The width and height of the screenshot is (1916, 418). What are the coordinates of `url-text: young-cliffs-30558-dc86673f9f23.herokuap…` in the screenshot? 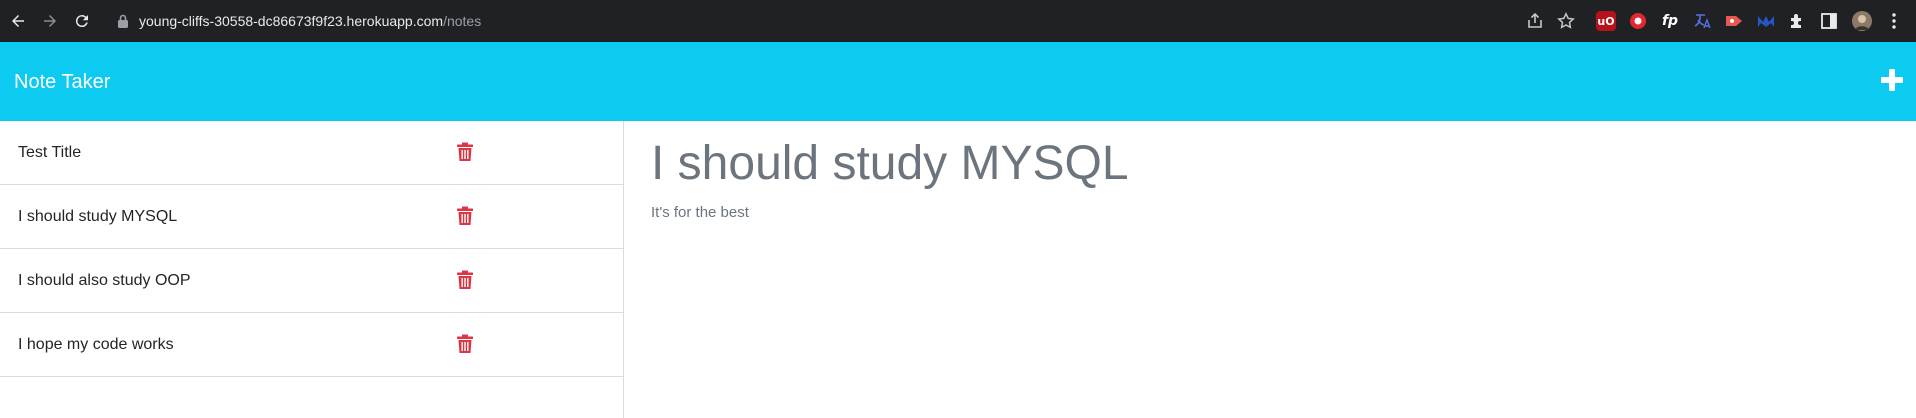 It's located at (310, 21).